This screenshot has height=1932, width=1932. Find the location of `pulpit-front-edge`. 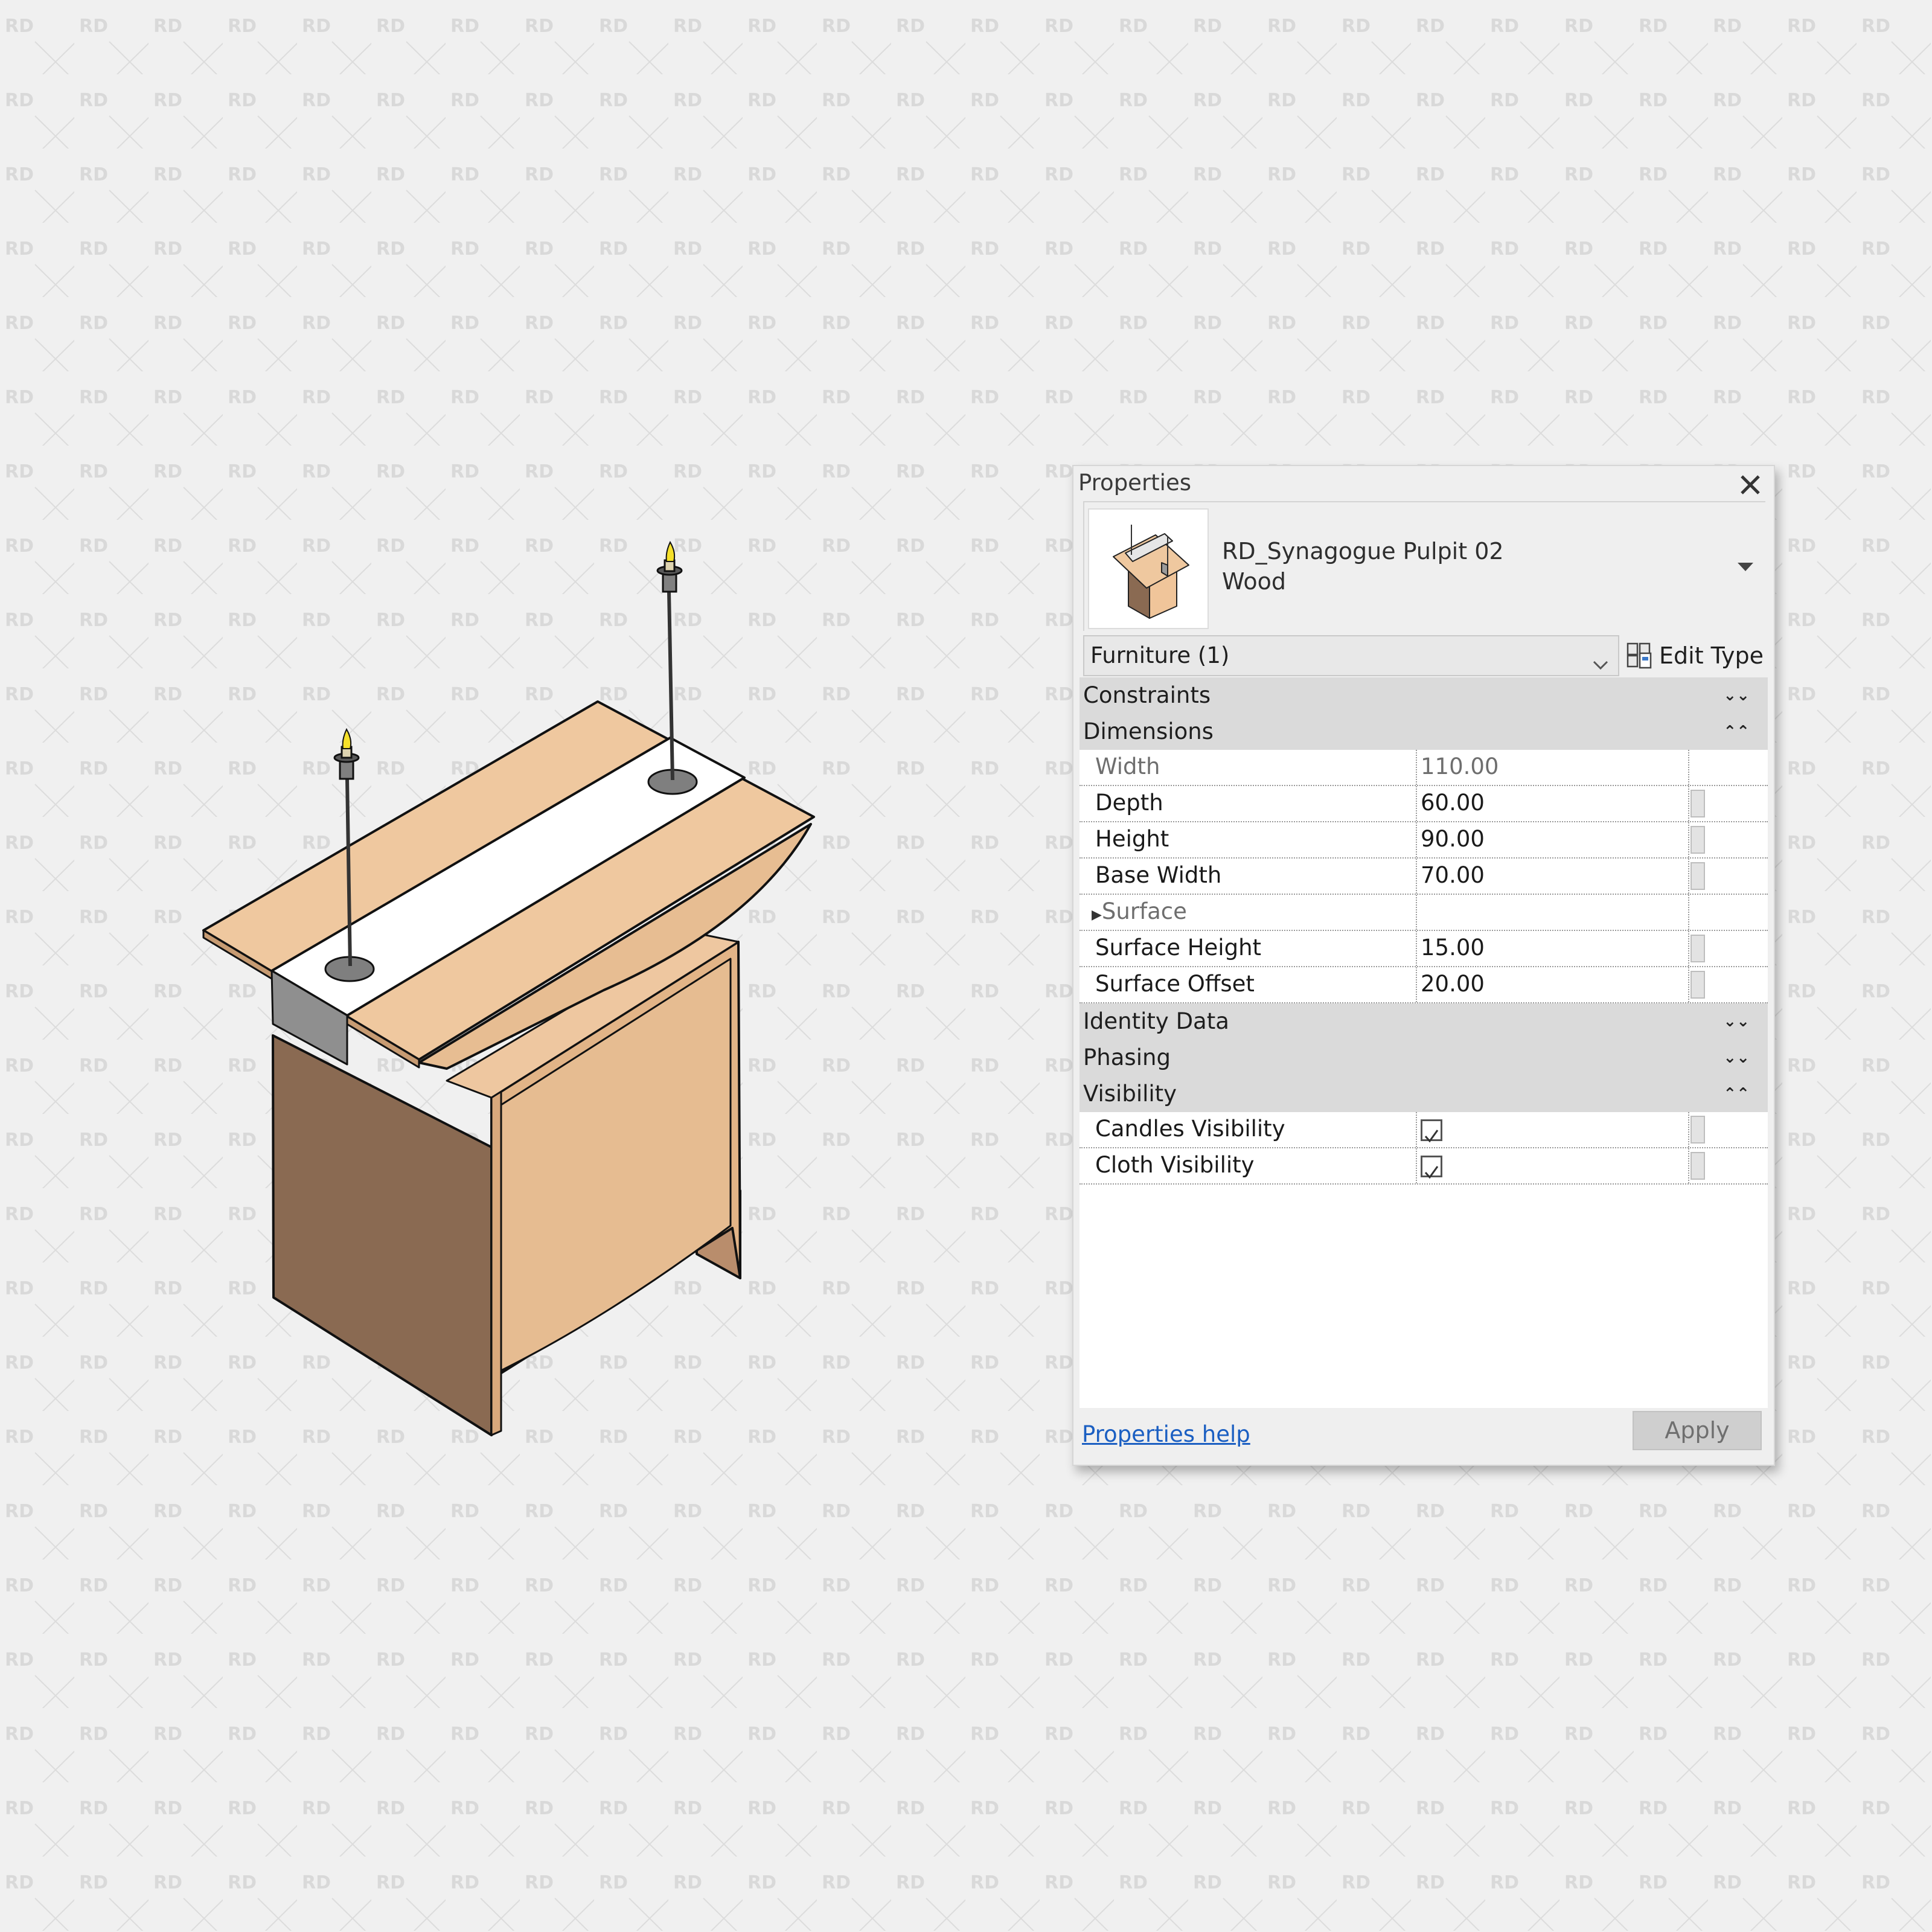

pulpit-front-edge is located at coordinates (496, 1263).